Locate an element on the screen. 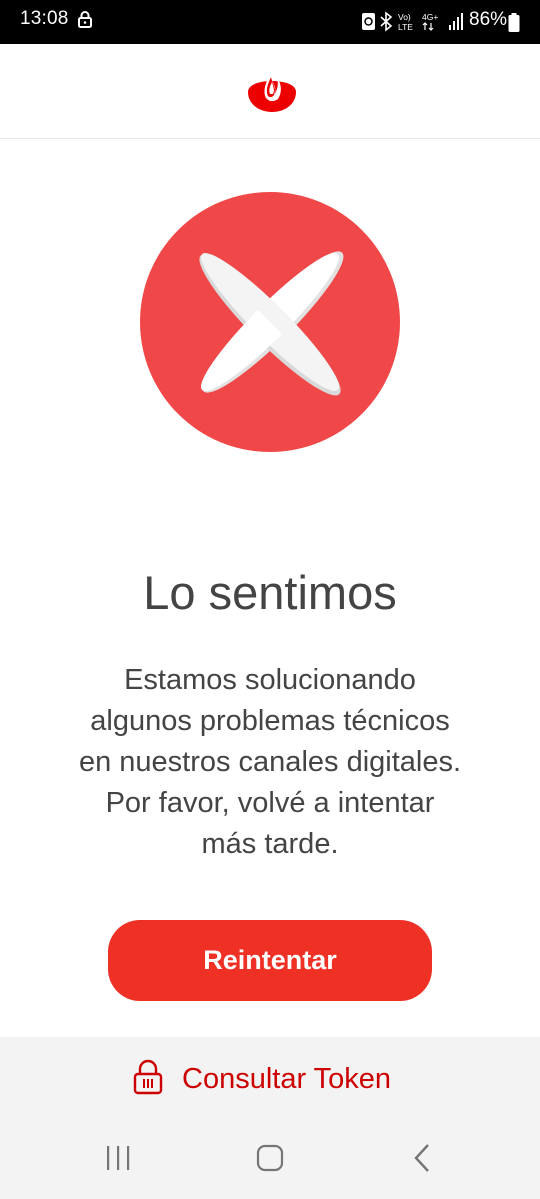 The height and width of the screenshot is (1199, 540). error-title: Lo sentimos is located at coordinates (270, 592).